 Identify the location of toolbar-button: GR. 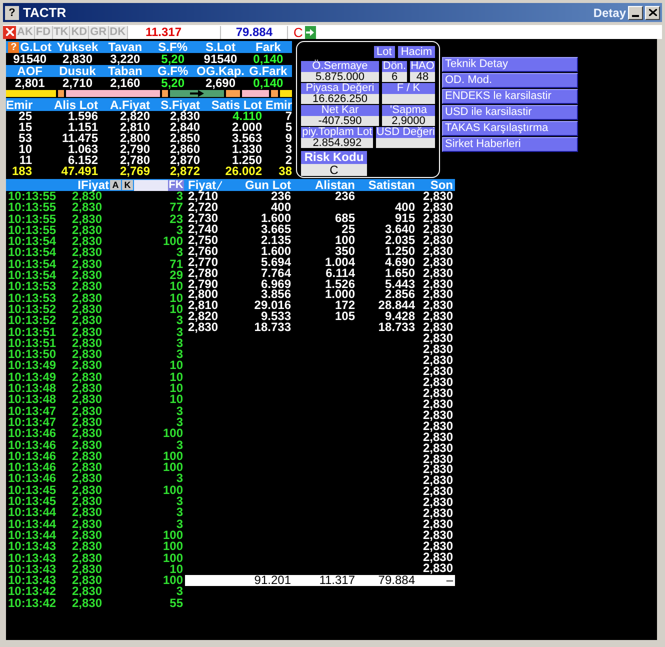
(99, 32).